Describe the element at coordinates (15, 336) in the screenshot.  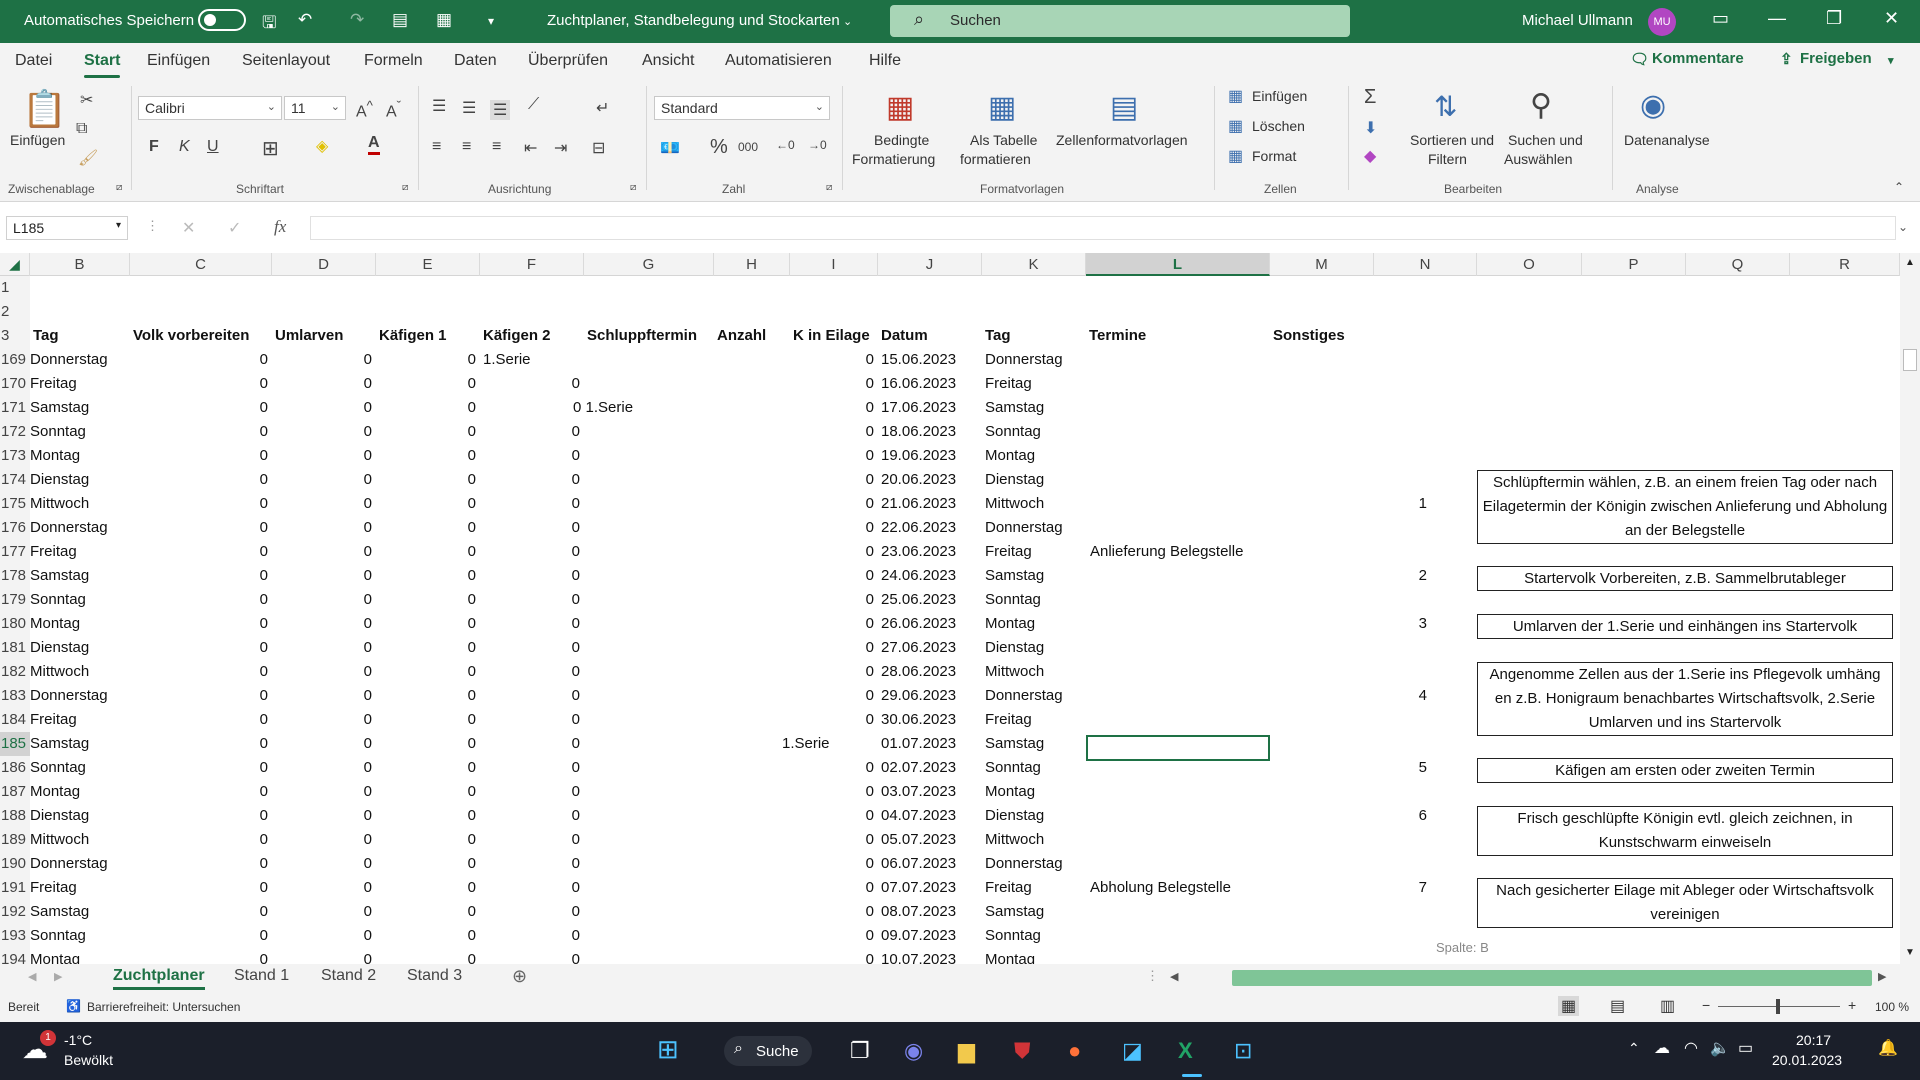
I see `row-number: 3` at that location.